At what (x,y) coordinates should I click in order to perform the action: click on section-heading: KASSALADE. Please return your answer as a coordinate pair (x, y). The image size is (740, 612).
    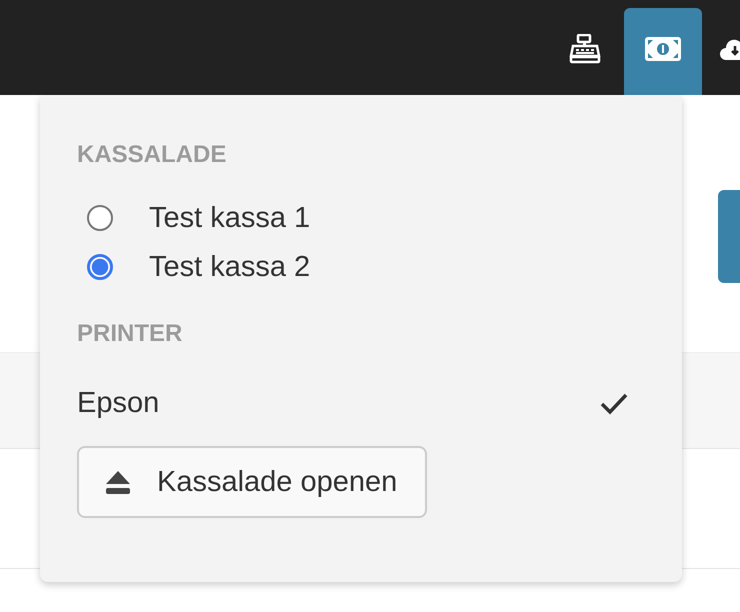
    Looking at the image, I should click on (151, 155).